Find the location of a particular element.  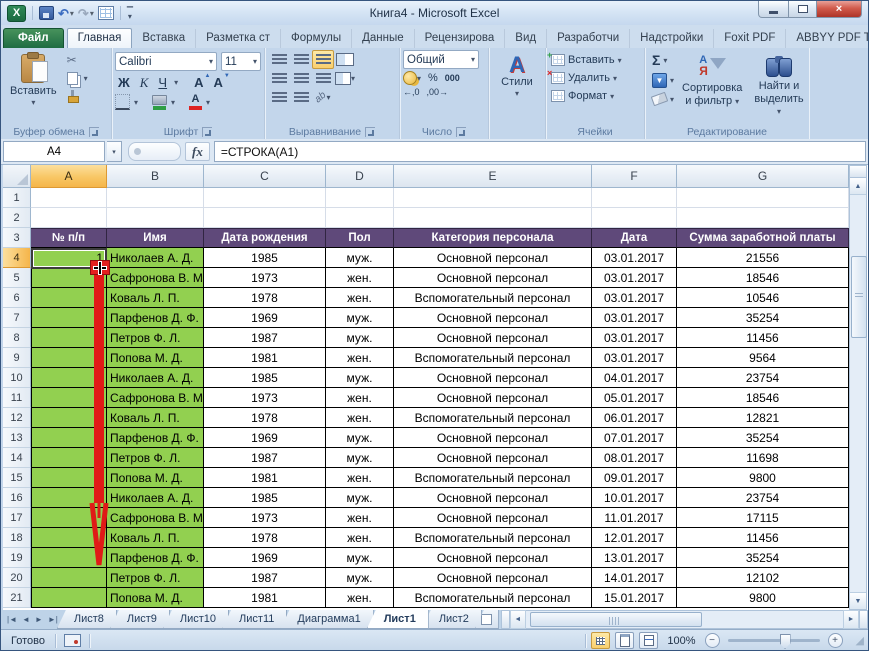

sheet-tab-Лист2: Лист2 is located at coordinates (451, 619).